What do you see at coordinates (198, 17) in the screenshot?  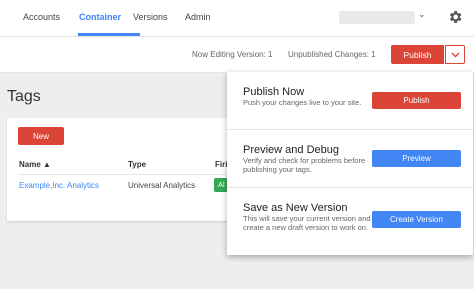 I see `tab-admin: Admin` at bounding box center [198, 17].